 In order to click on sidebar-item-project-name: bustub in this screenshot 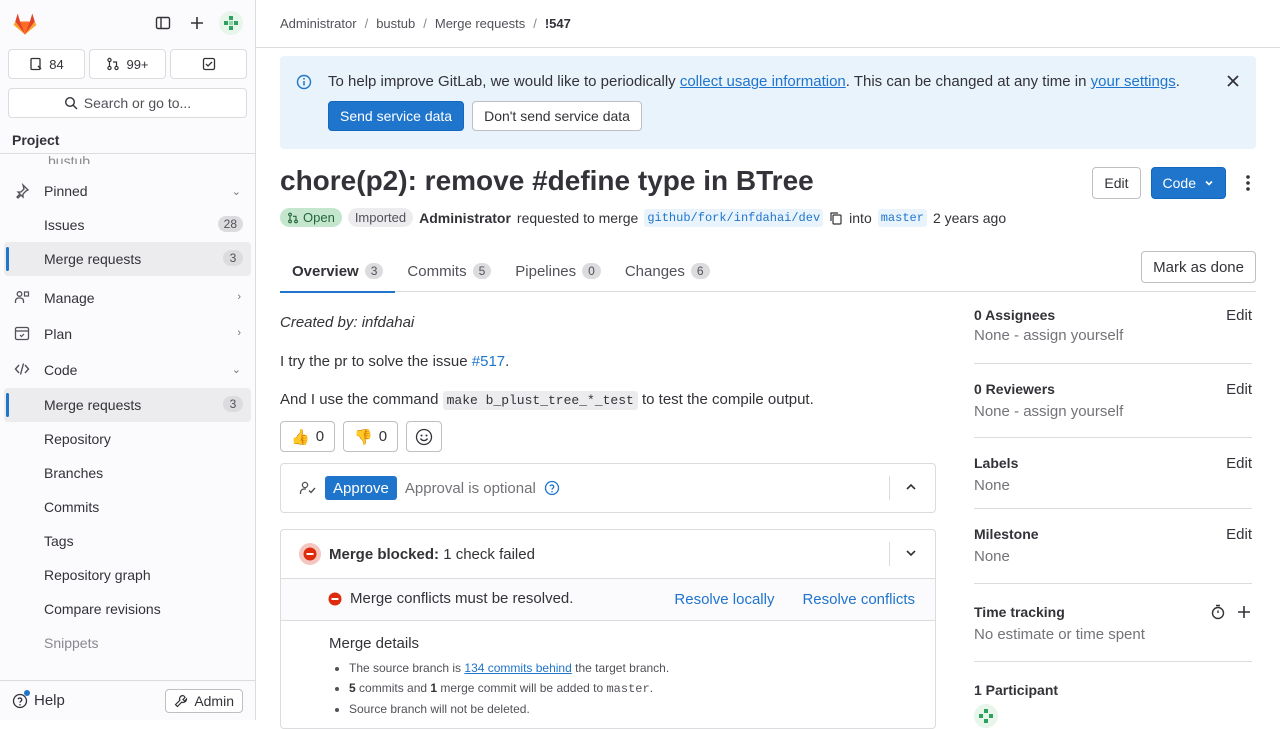, I will do `click(127, 159)`.